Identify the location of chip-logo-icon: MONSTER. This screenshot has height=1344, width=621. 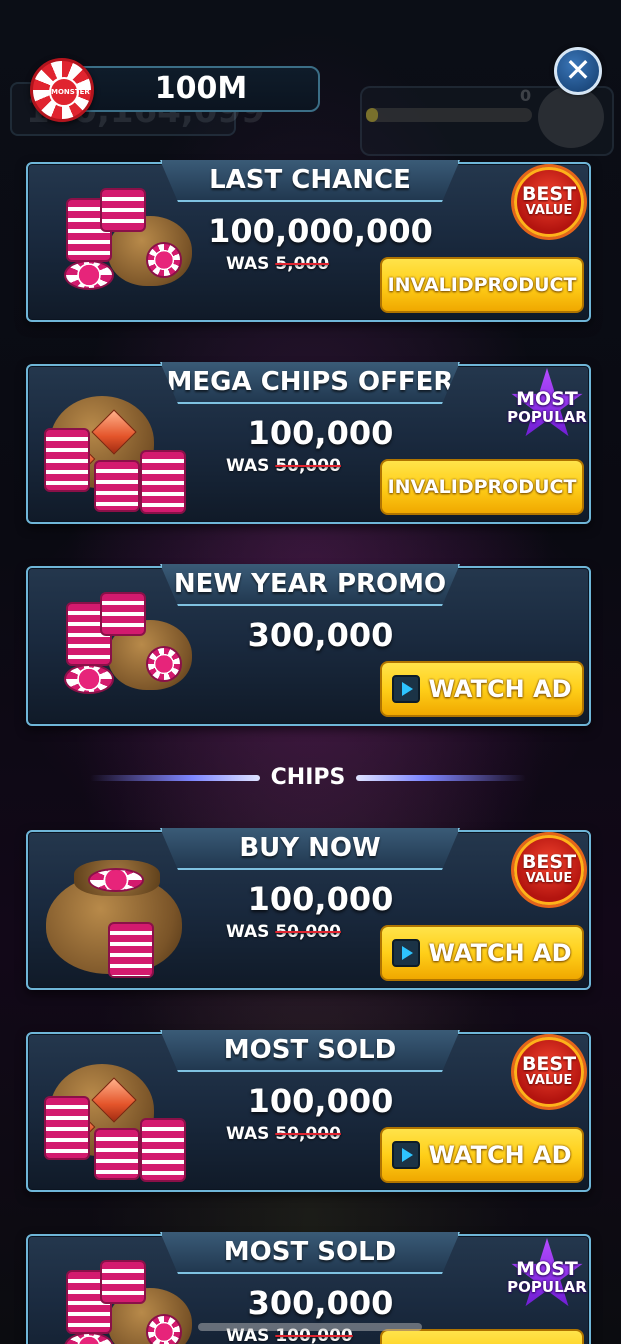
(62, 90).